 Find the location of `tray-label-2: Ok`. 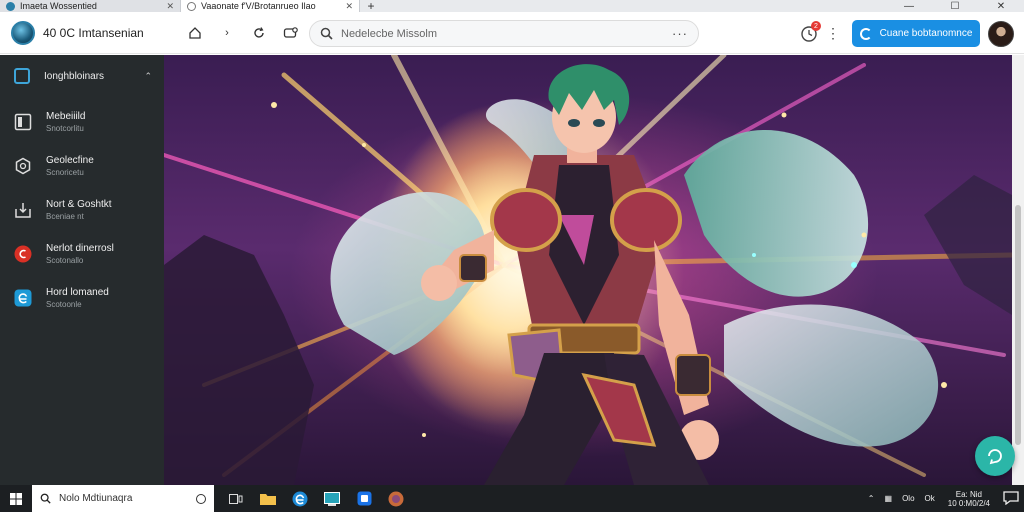

tray-label-2: Ok is located at coordinates (930, 498).